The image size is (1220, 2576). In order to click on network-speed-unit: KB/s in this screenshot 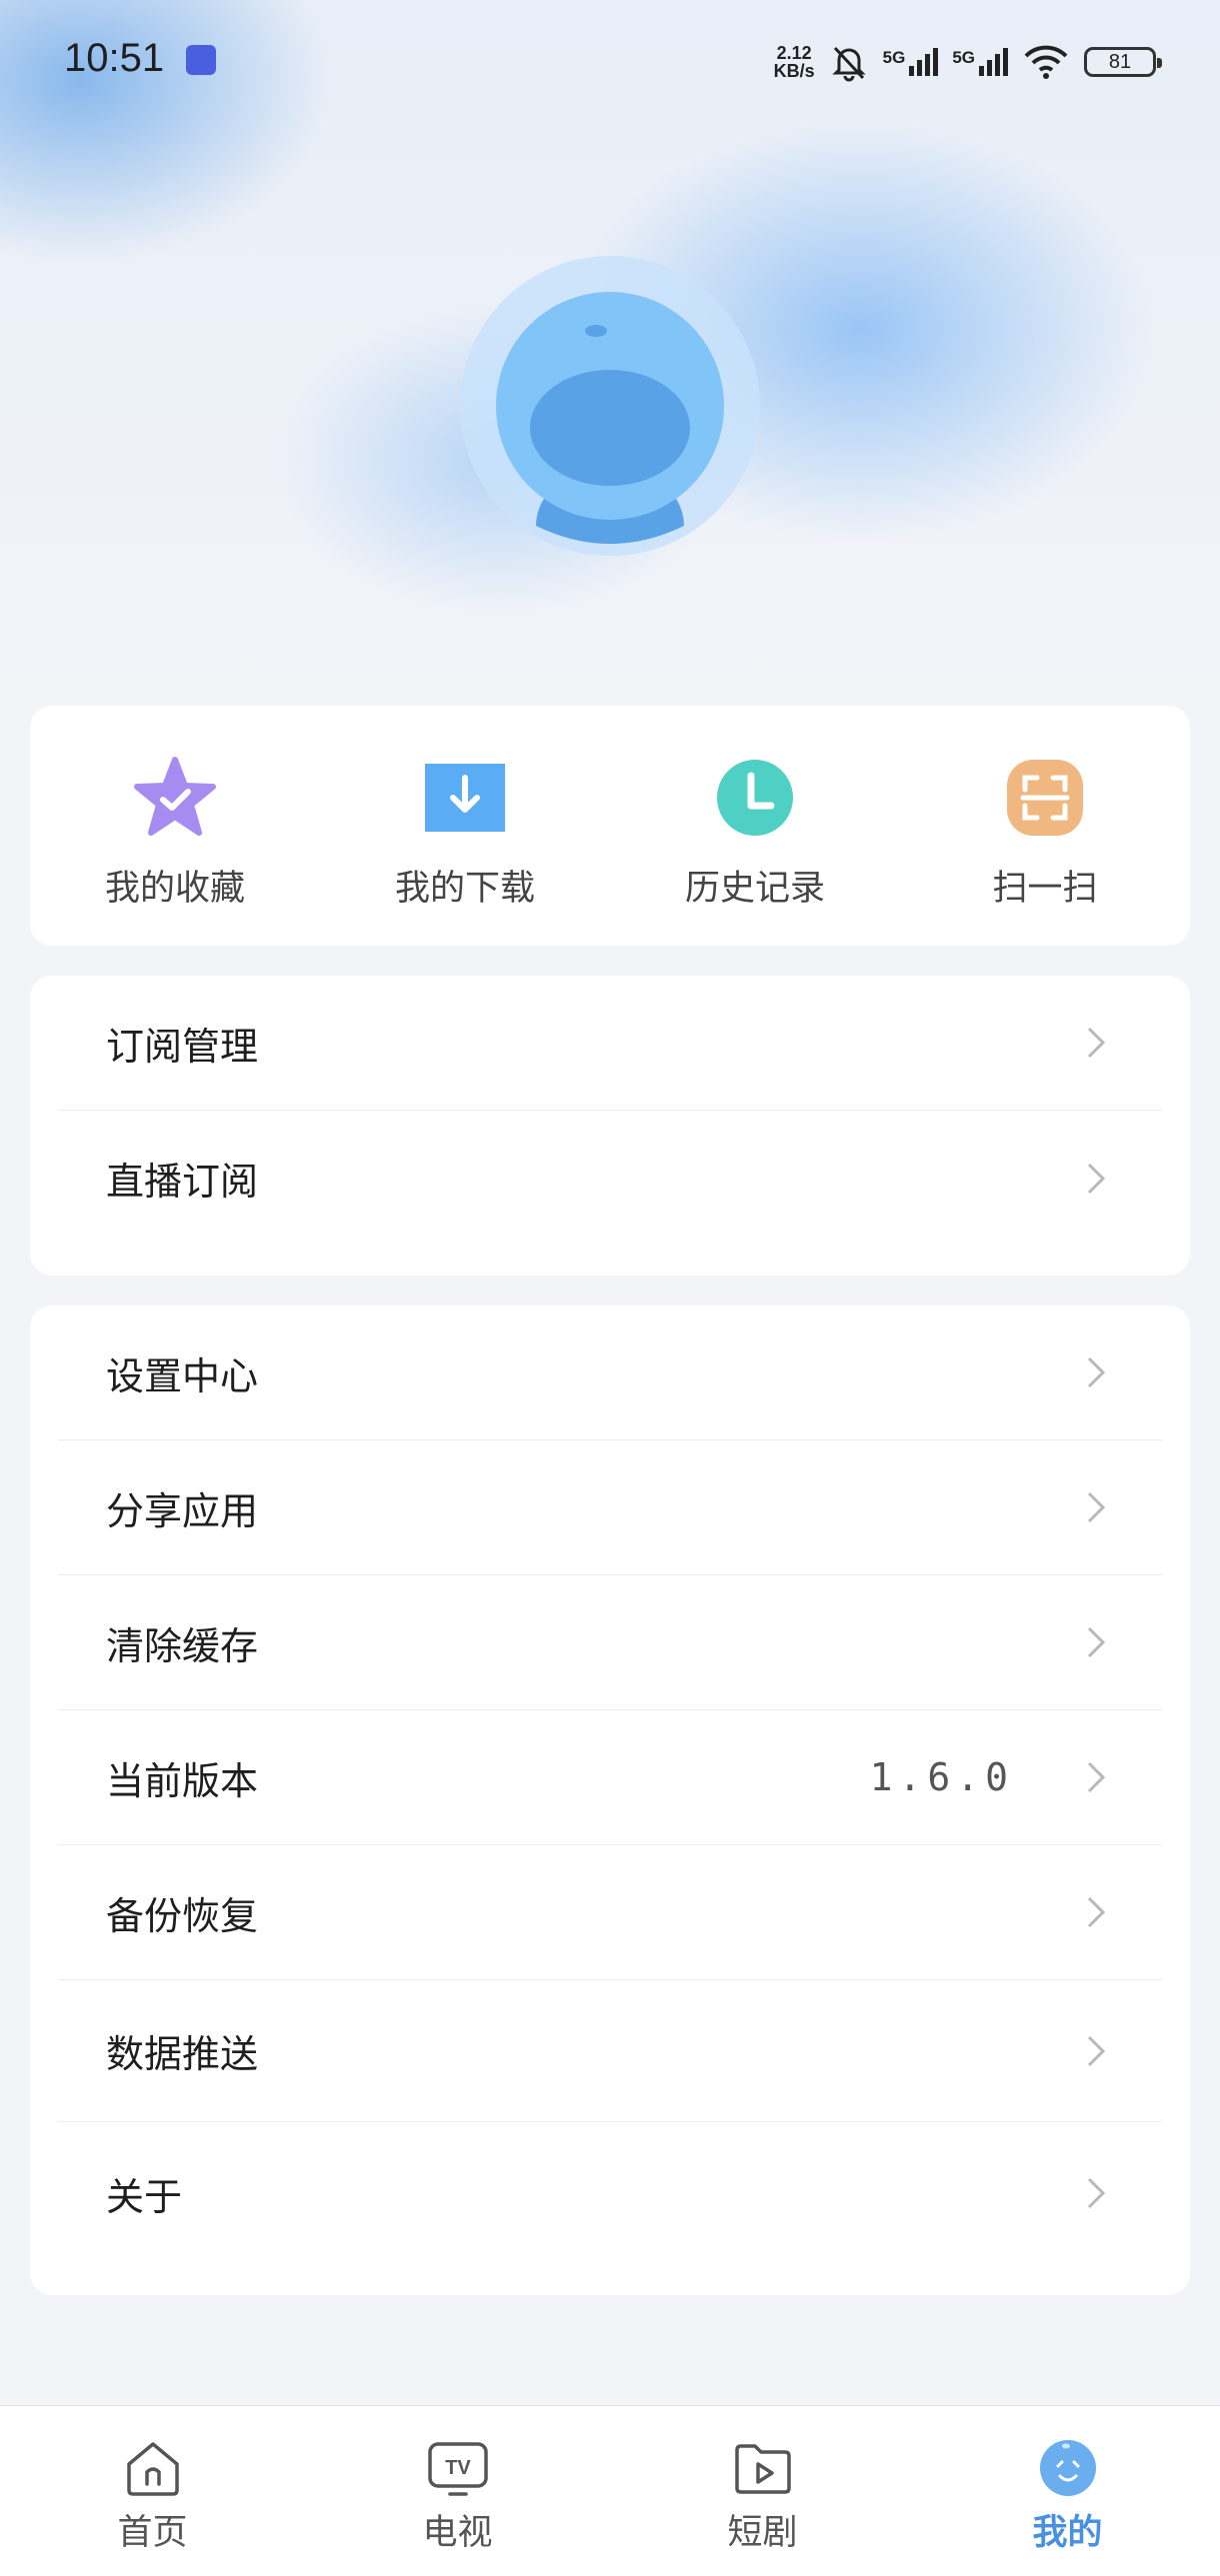, I will do `click(794, 71)`.